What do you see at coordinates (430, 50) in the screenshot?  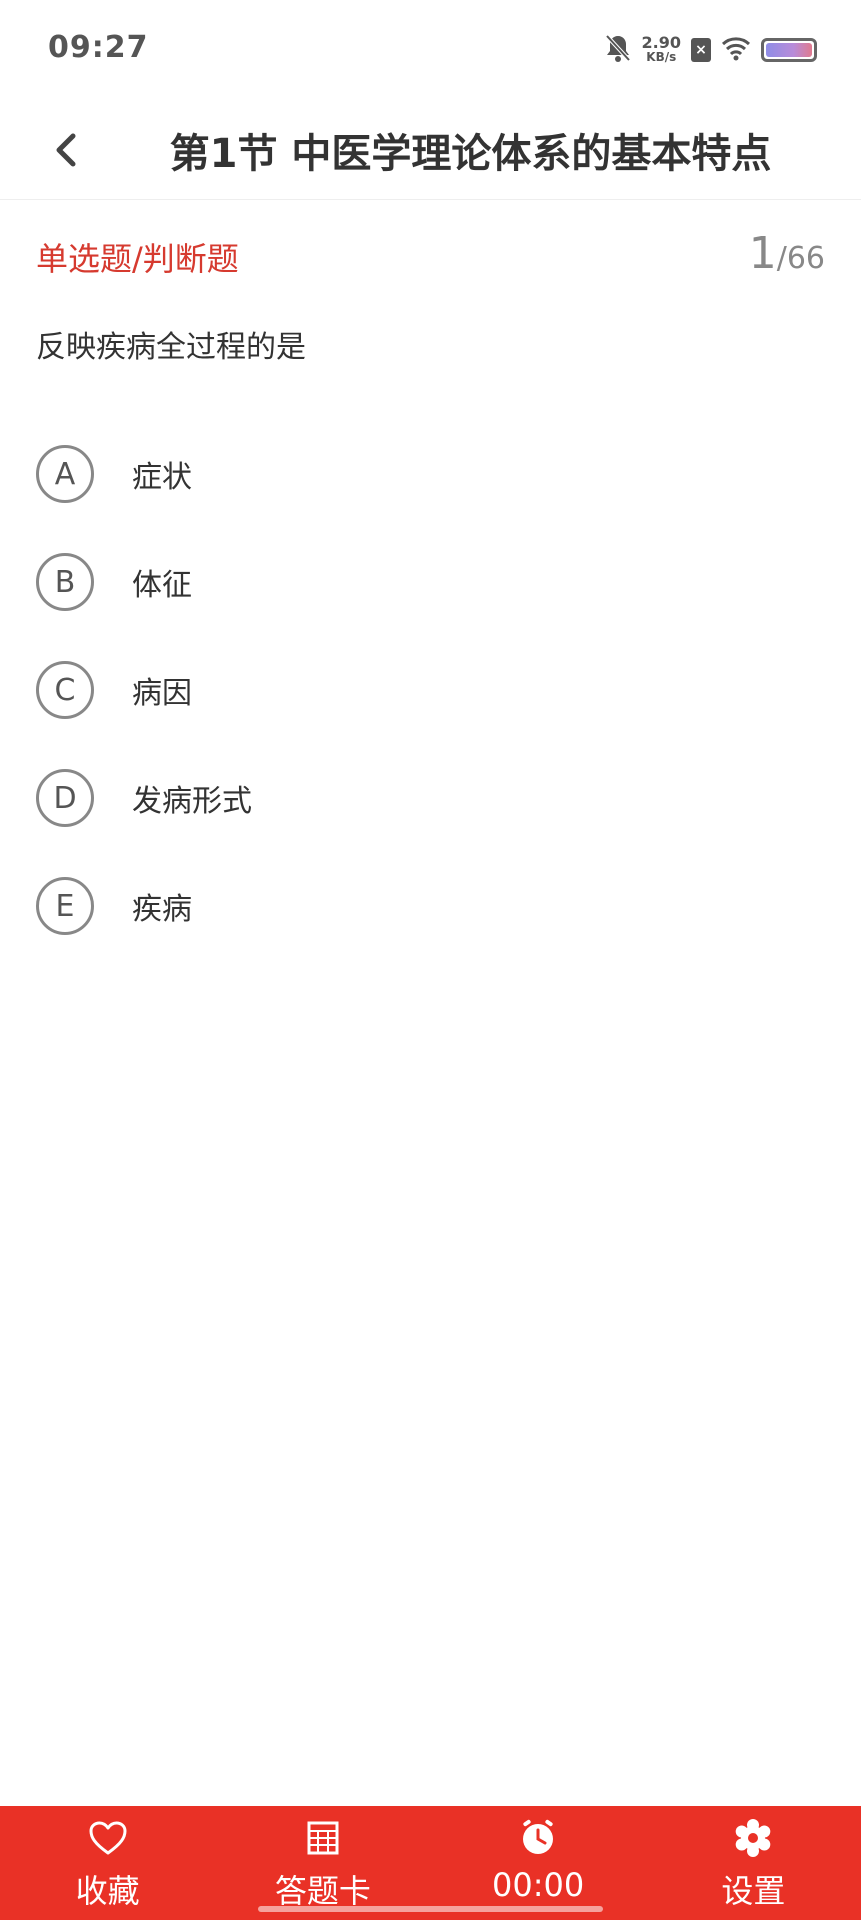 I see `status-bar: 09:27 2.90 KB/s ×` at bounding box center [430, 50].